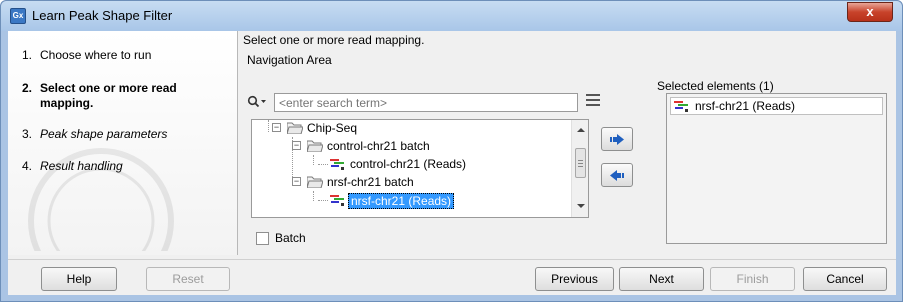  Describe the element at coordinates (27, 166) in the screenshot. I see `step-number: 4.` at that location.